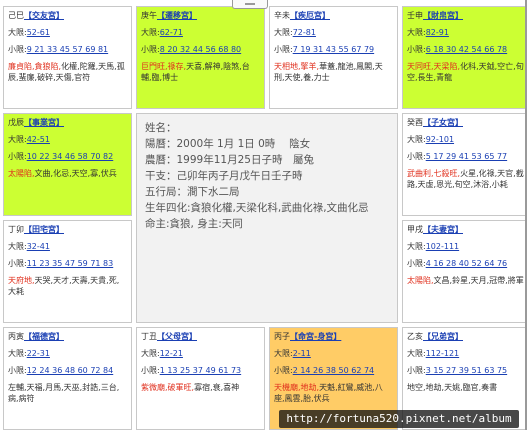 The width and height of the screenshot is (527, 430). I want to click on minor-stars: 文曲,化忌,天空,寡,伏兵, so click(75, 173).